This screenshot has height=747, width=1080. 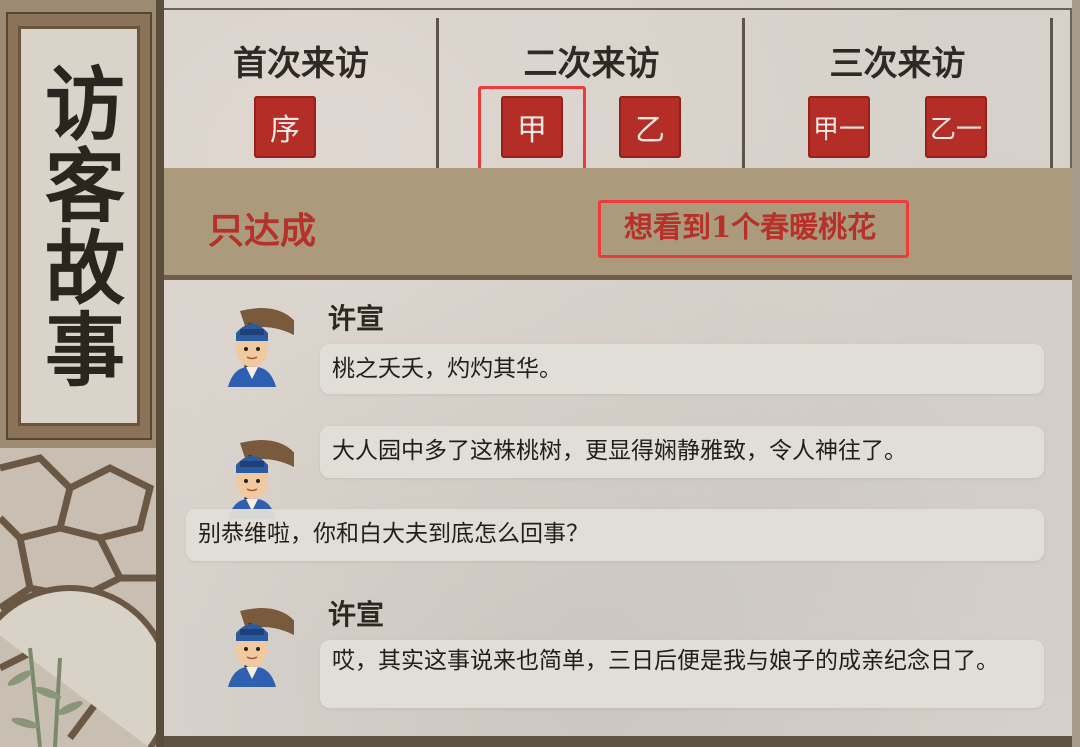 What do you see at coordinates (1076, 373) in the screenshot?
I see `right-frame-edge` at bounding box center [1076, 373].